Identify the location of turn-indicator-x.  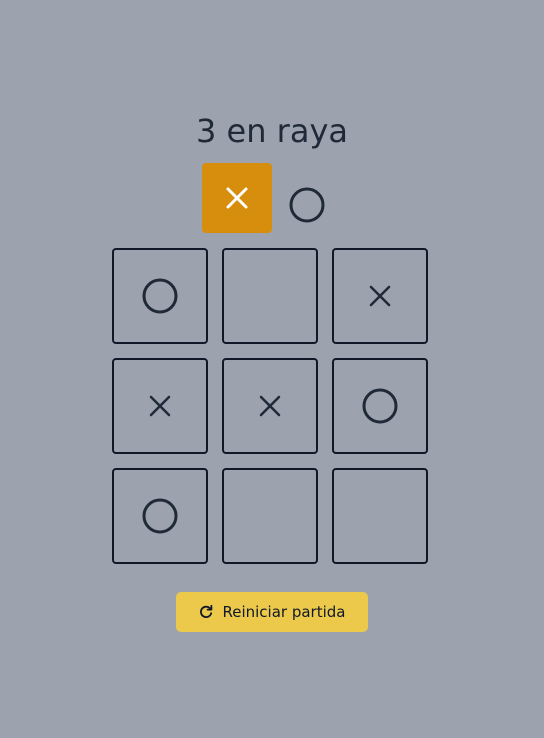
(237, 198).